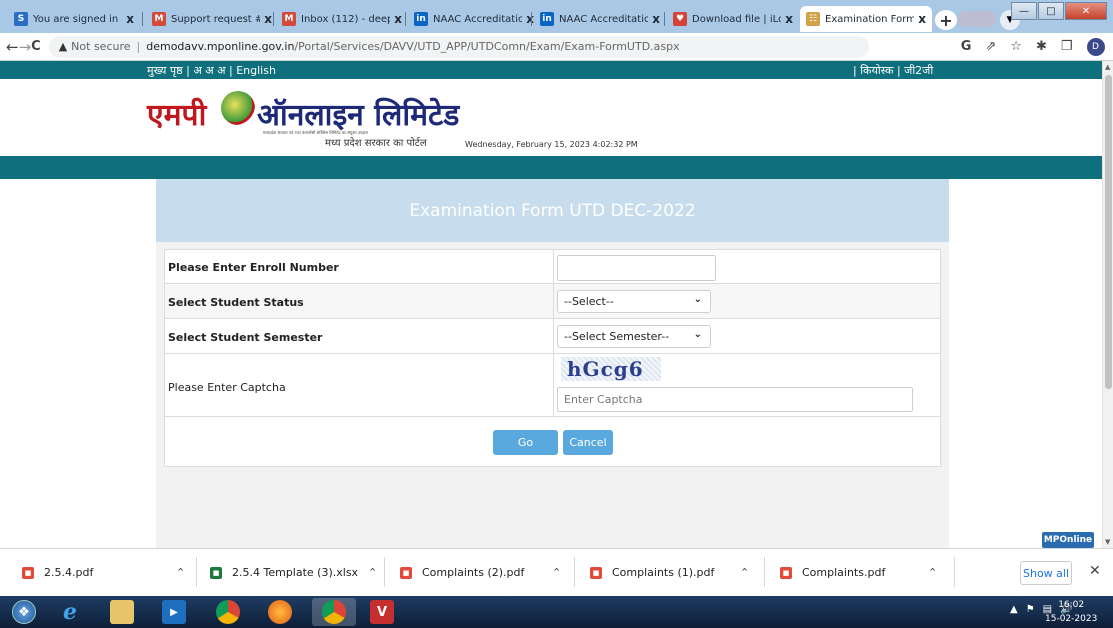 The height and width of the screenshot is (628, 1113). What do you see at coordinates (1051, 11) in the screenshot?
I see `maximize-button: □` at bounding box center [1051, 11].